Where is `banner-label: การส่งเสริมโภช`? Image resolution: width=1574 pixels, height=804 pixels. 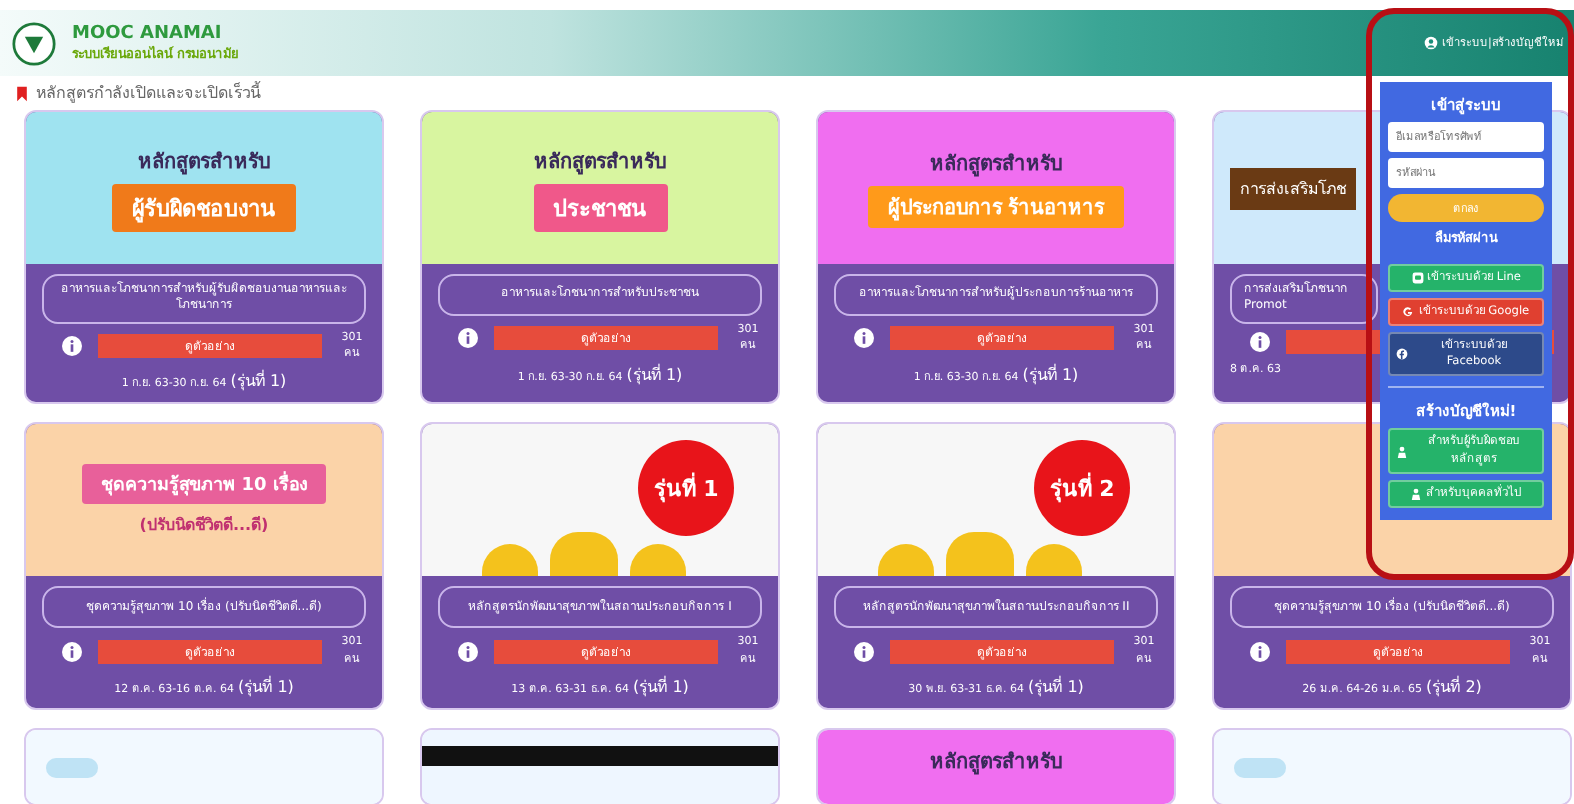 banner-label: การส่งเสริมโภช is located at coordinates (1293, 188).